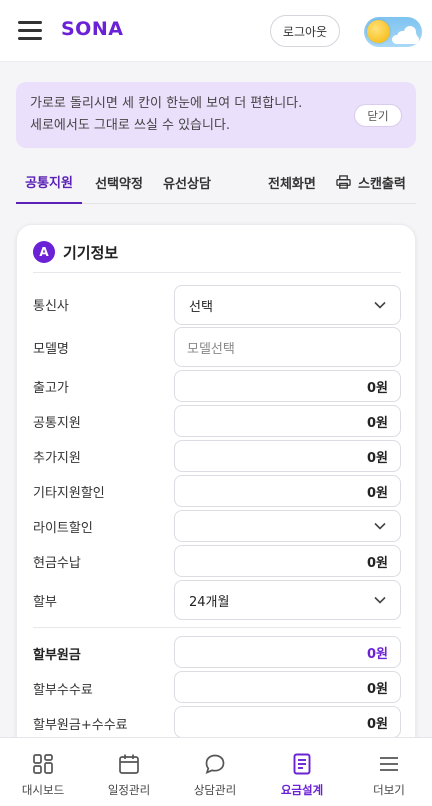 This screenshot has width=432, height=806. What do you see at coordinates (287, 456) in the screenshot?
I see `extra-support-input: 0원` at bounding box center [287, 456].